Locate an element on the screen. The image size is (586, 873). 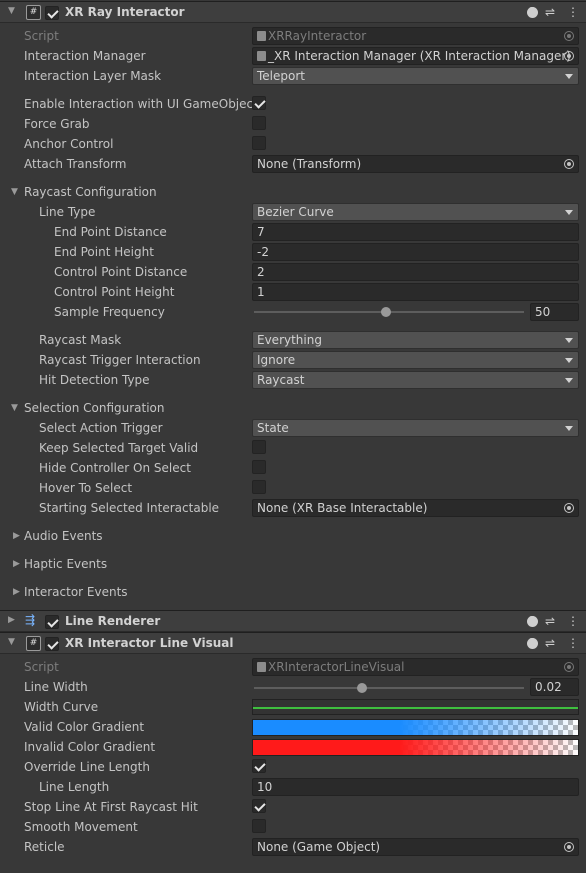
line-width-label: Line Width is located at coordinates (56, 687).